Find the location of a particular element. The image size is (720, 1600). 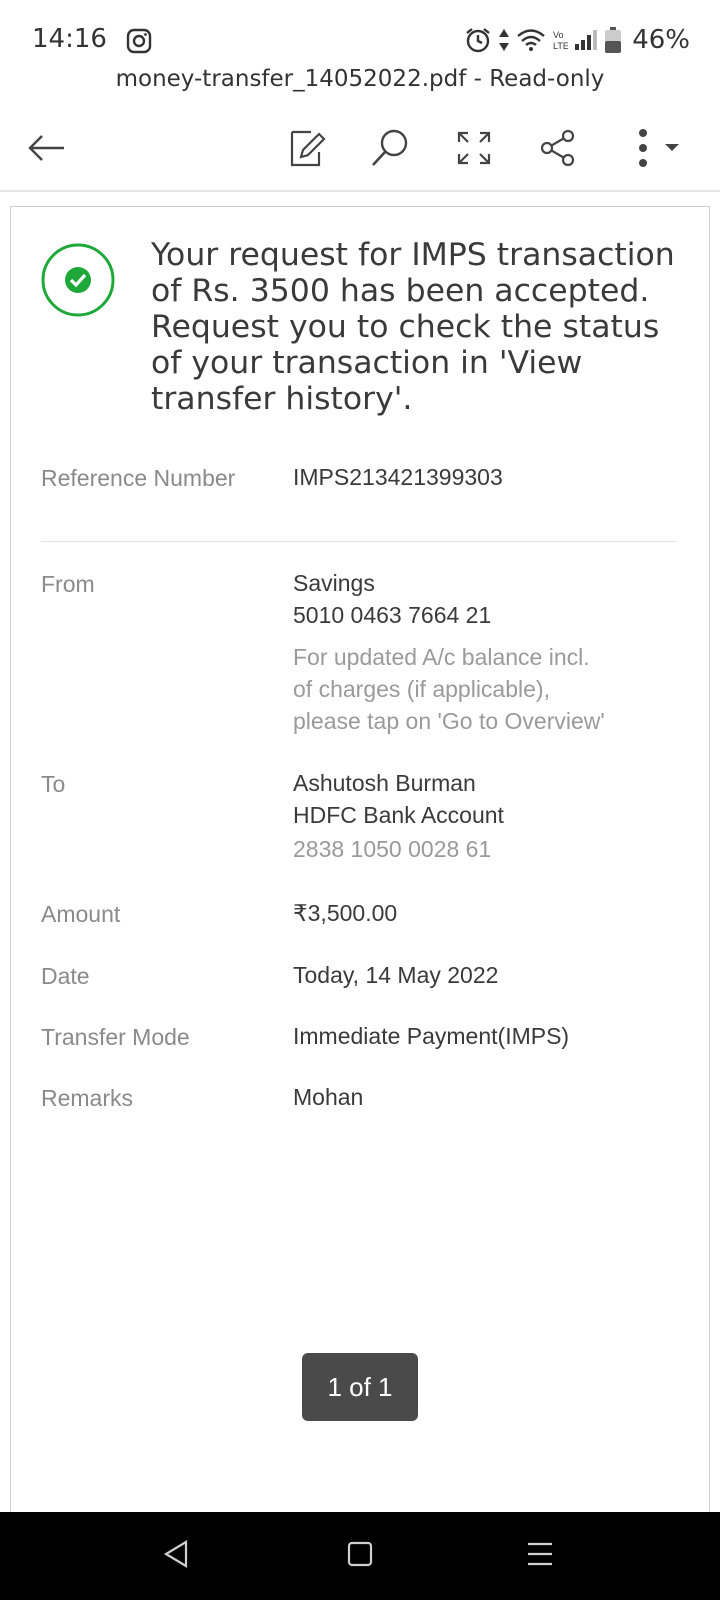

svg-text: Vo is located at coordinates (558, 35).